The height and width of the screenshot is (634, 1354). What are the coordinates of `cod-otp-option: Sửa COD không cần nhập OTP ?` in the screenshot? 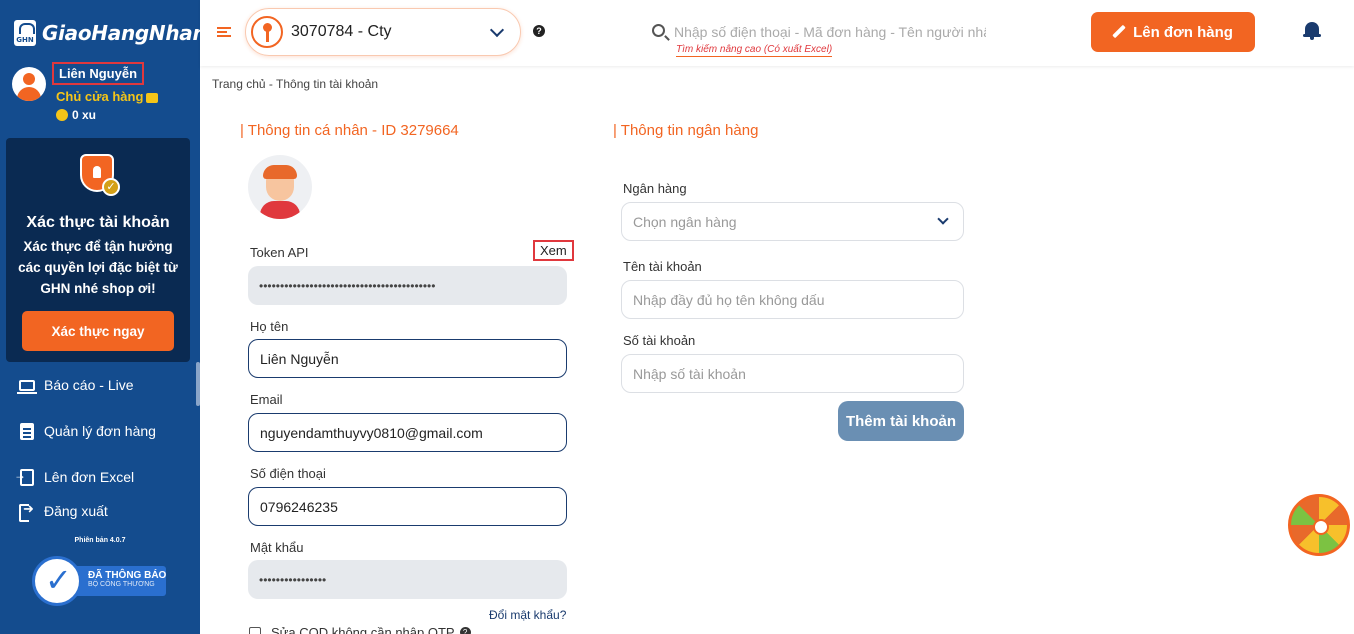 It's located at (360, 629).